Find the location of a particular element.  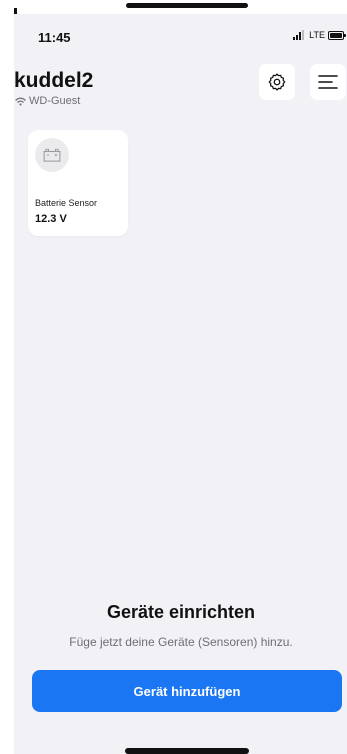

menu-button is located at coordinates (328, 82).